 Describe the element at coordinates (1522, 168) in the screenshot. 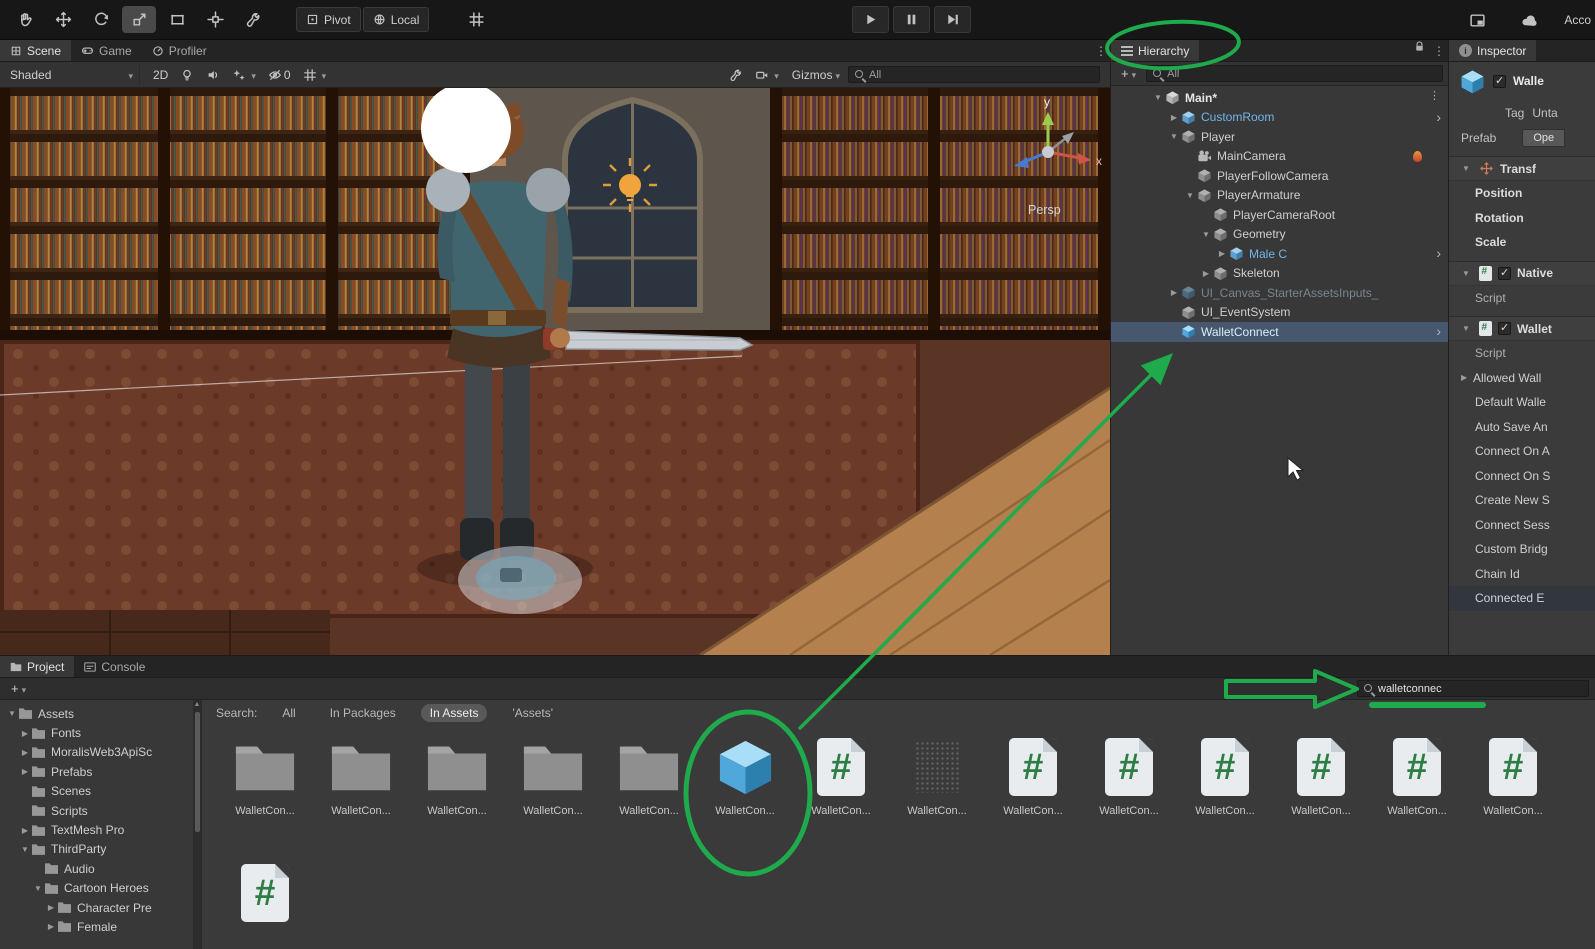

I see `transform-component-header: Transf` at that location.